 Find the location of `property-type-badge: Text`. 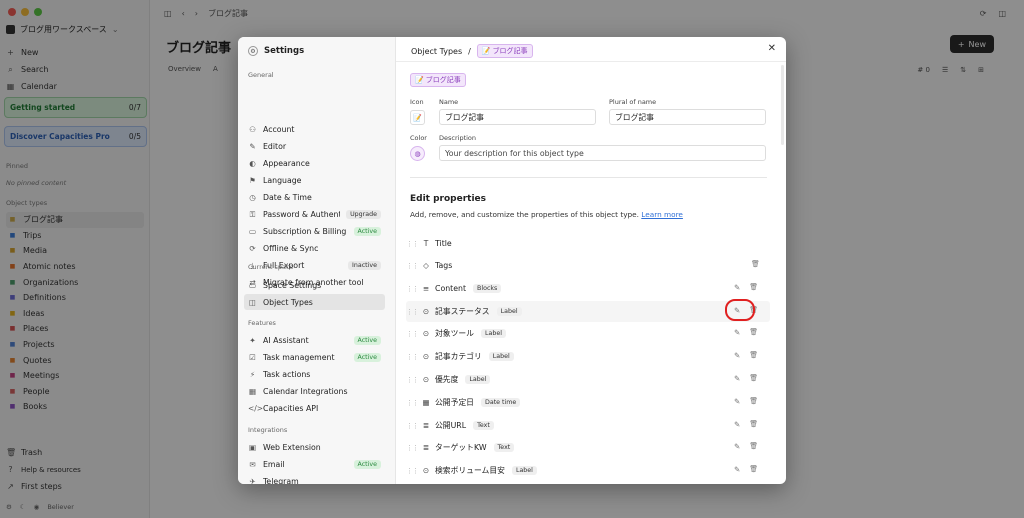

property-type-badge: Text is located at coordinates (483, 425).